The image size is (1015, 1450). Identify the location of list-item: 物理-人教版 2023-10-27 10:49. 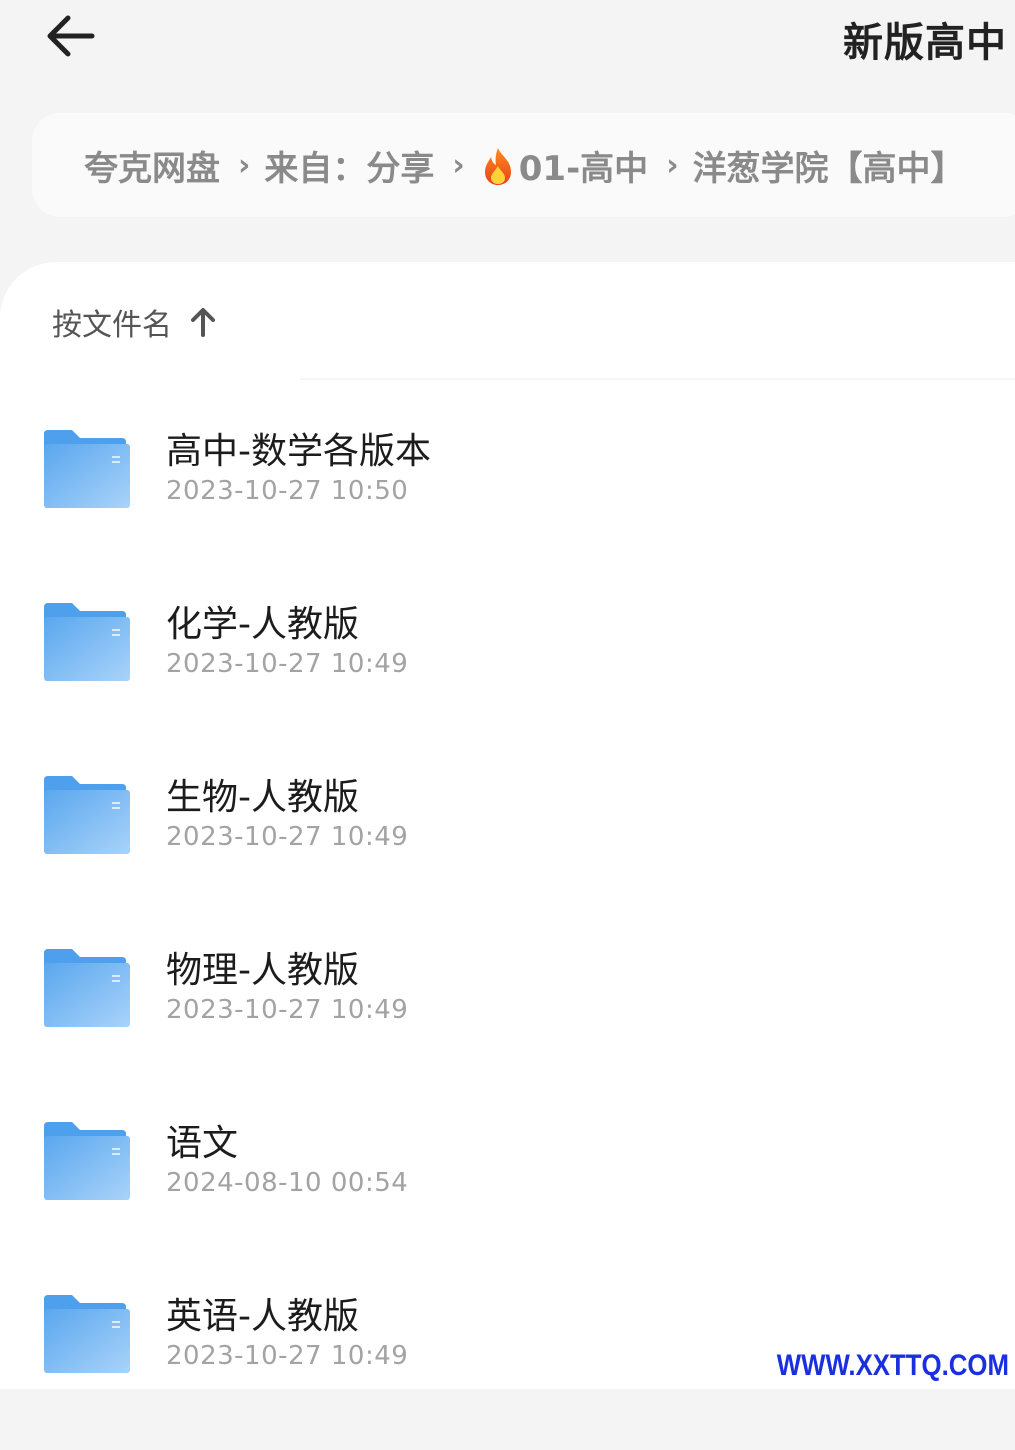
(507, 1017).